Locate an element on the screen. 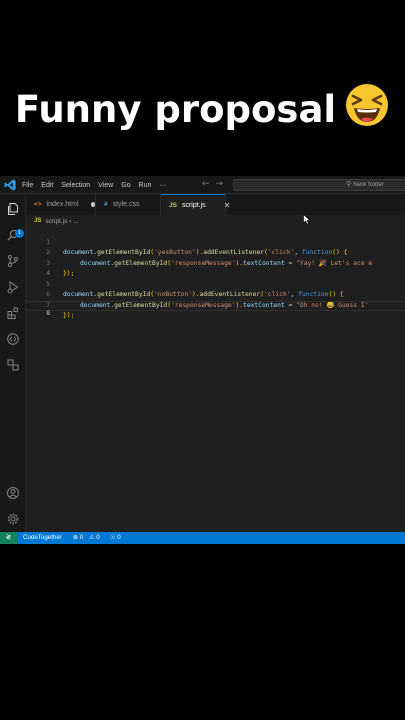 This screenshot has height=720, width=405. menu-bar: File Edit Selection View Go Run ··· is located at coordinates (98, 185).